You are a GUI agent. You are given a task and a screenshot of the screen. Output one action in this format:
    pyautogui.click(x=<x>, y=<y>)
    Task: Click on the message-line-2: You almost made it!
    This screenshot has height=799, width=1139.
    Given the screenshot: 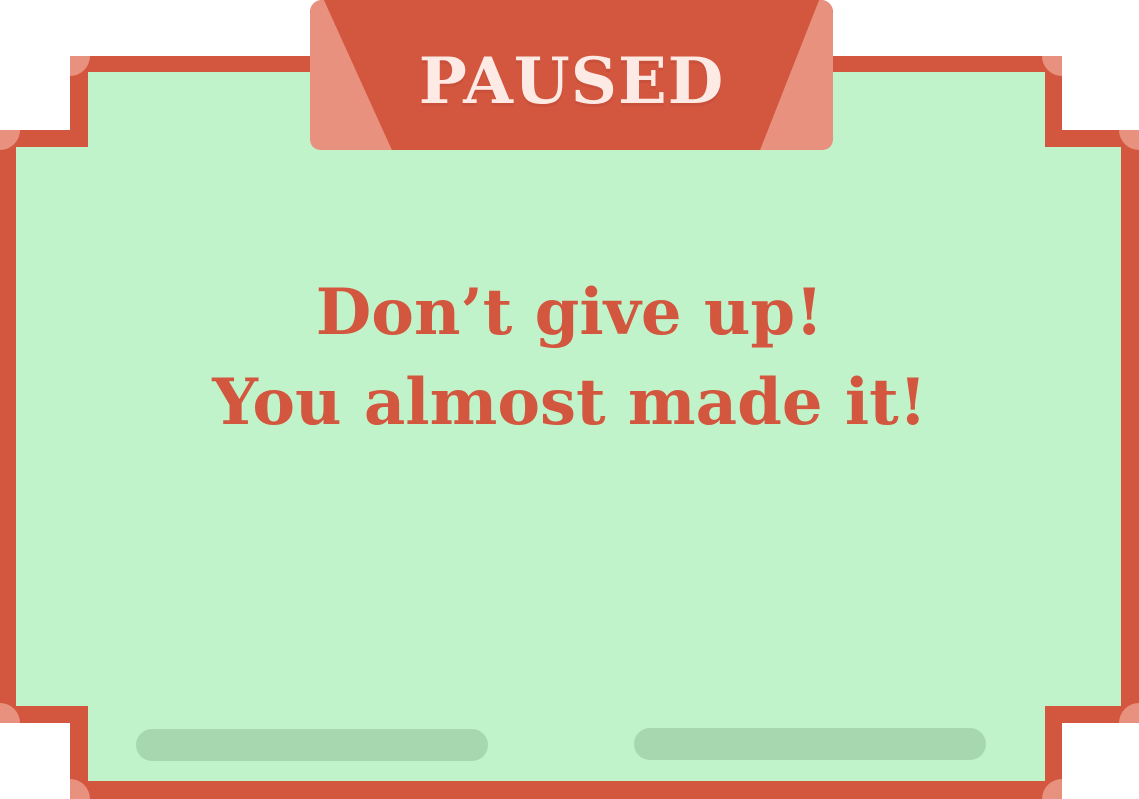 What is the action you would take?
    pyautogui.click(x=569, y=402)
    